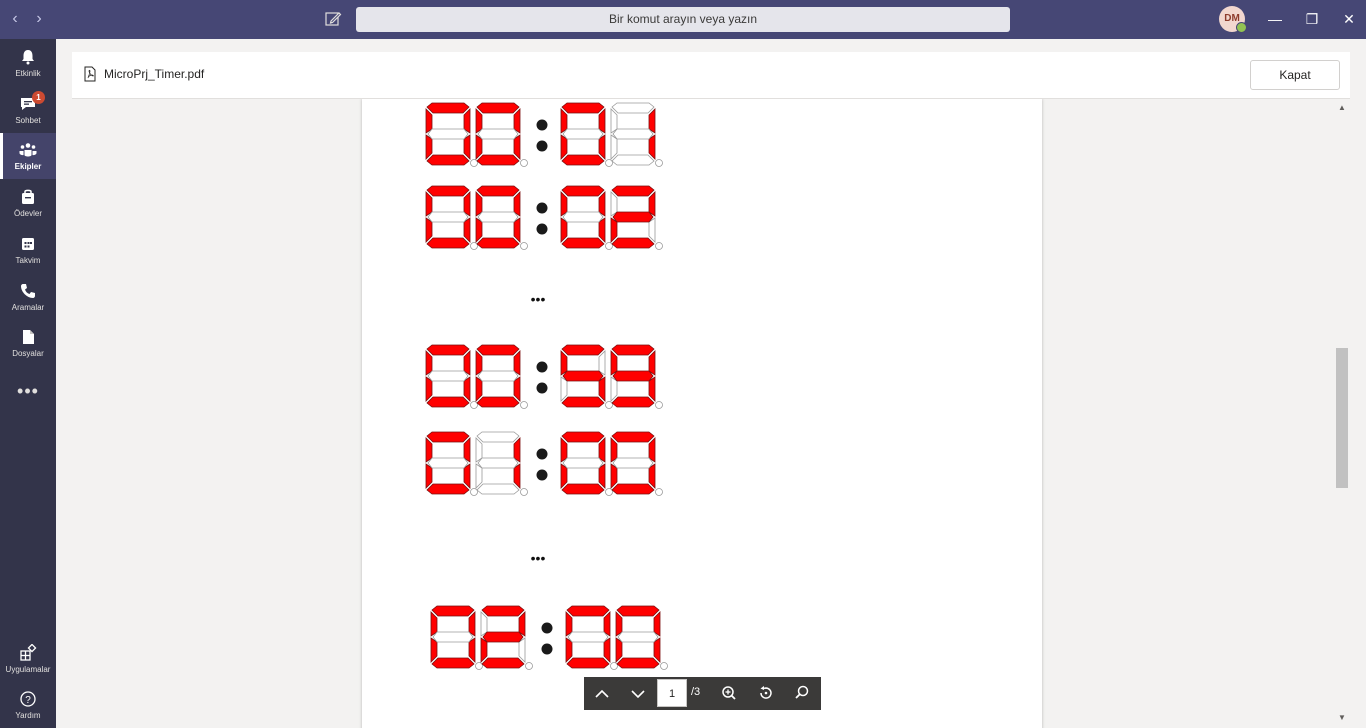 This screenshot has height=728, width=1366. What do you see at coordinates (1295, 75) in the screenshot?
I see `close-file-button: Kapat` at bounding box center [1295, 75].